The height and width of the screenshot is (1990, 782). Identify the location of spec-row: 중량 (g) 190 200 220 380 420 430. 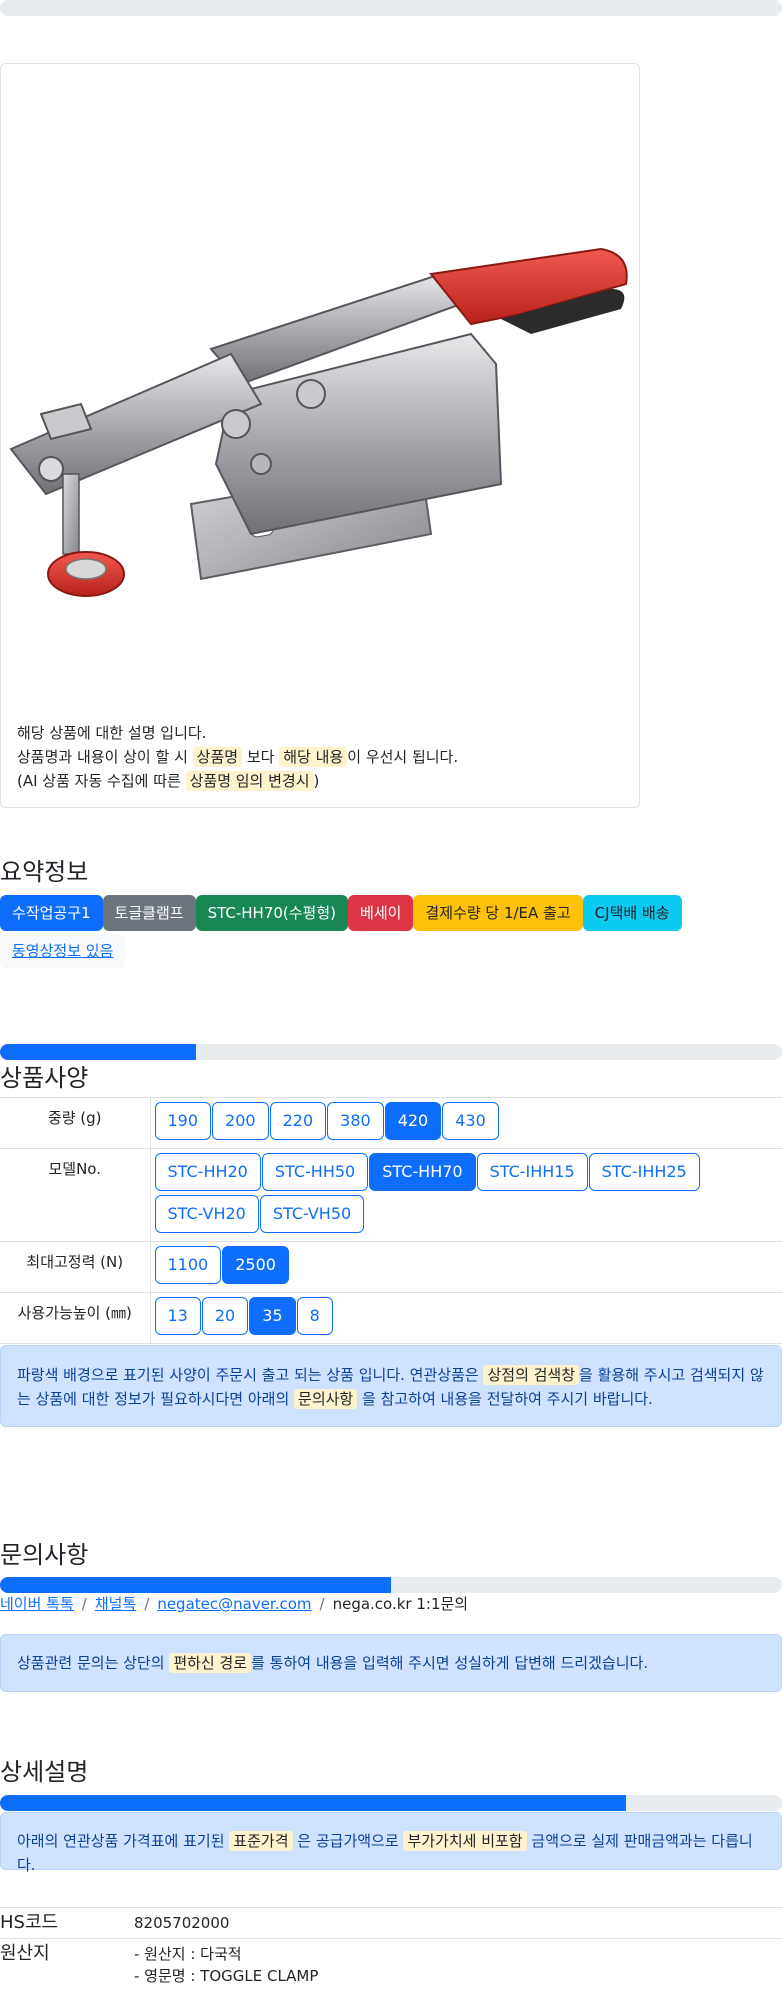
(391, 1123).